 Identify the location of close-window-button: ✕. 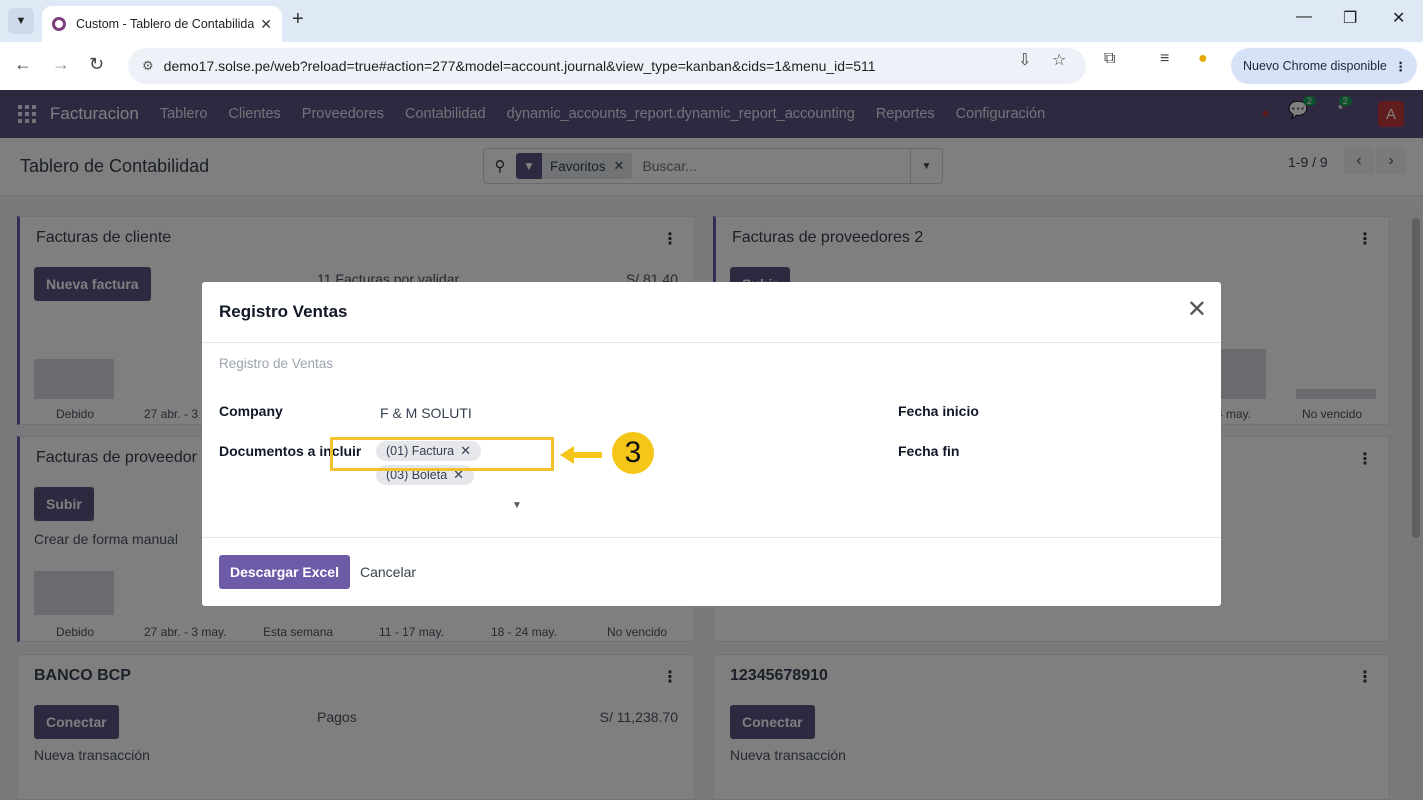
(1398, 18).